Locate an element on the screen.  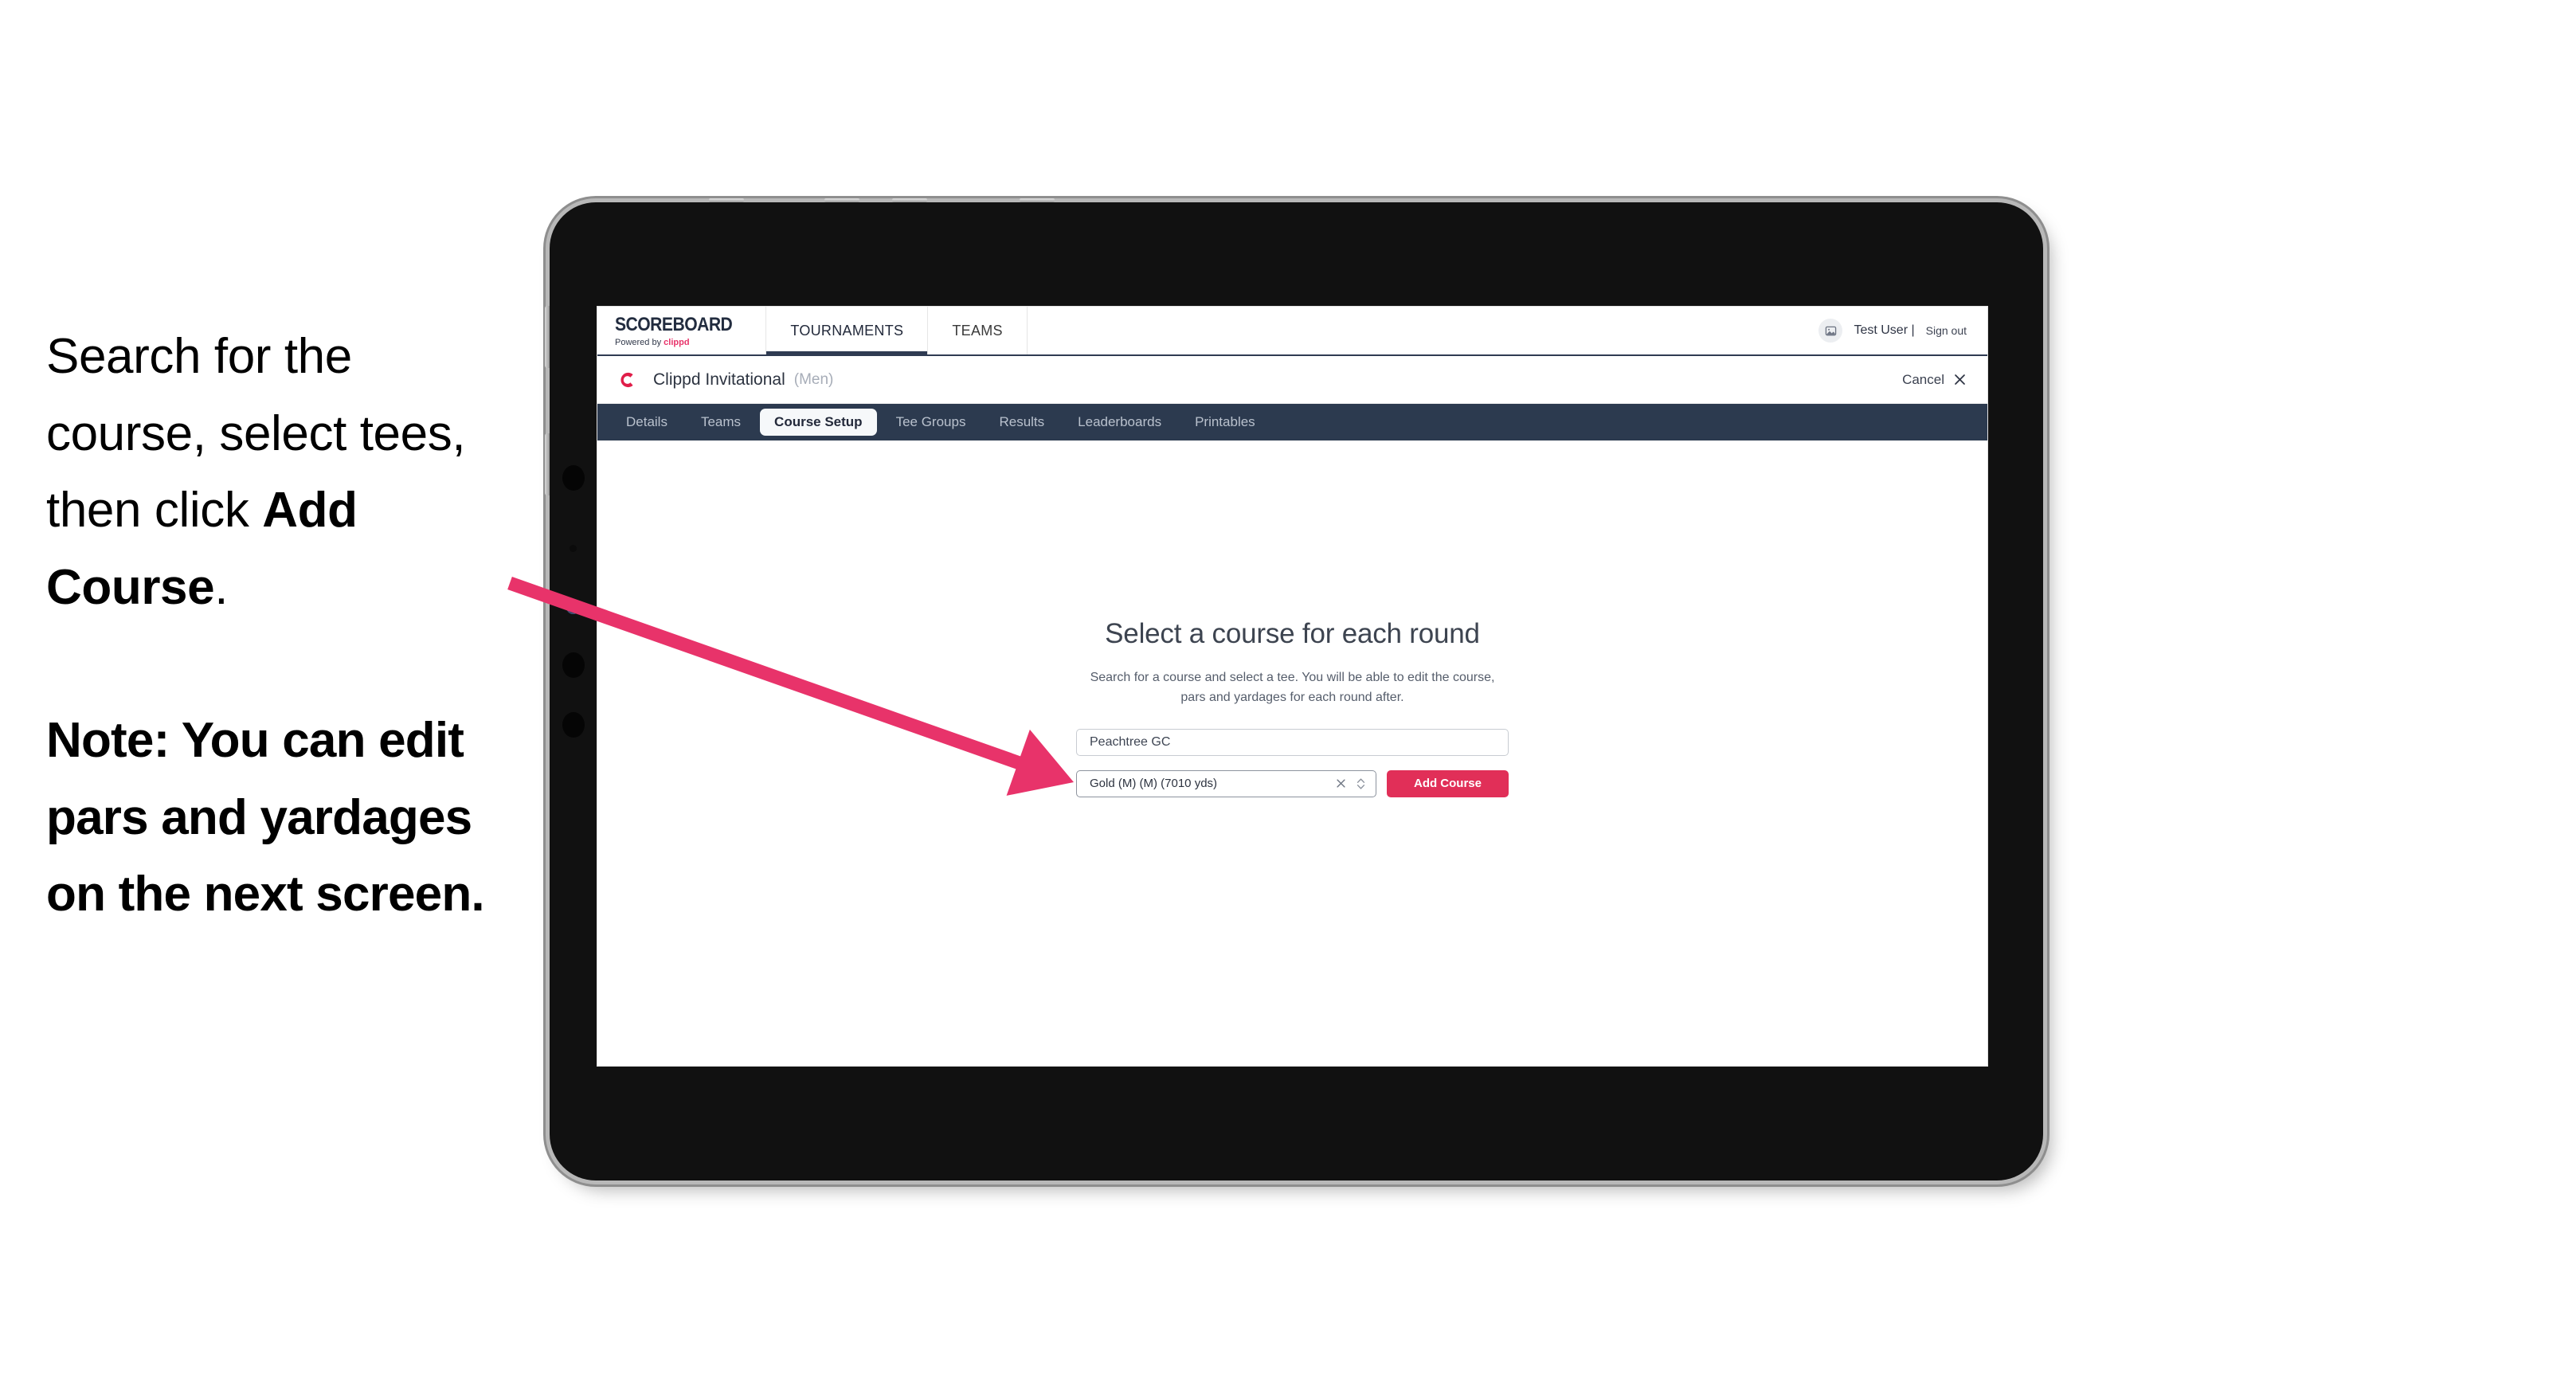
brand-tagline: Powered by clippd is located at coordinates (681, 342).